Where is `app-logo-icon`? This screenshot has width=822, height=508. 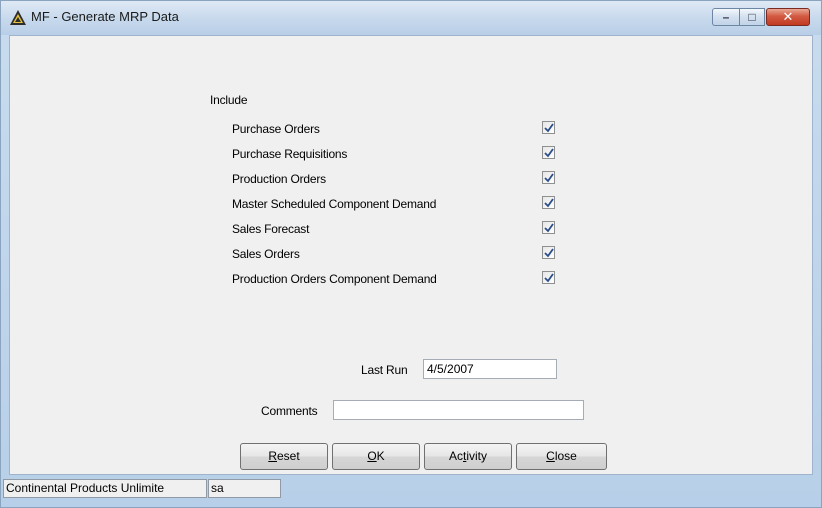
app-logo-icon is located at coordinates (18, 17).